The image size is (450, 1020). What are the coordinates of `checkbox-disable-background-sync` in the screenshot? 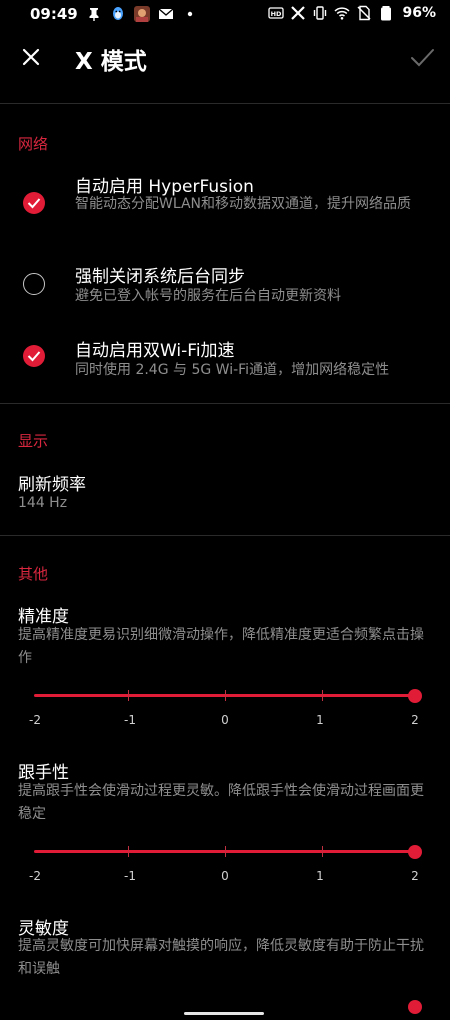 It's located at (34, 284).